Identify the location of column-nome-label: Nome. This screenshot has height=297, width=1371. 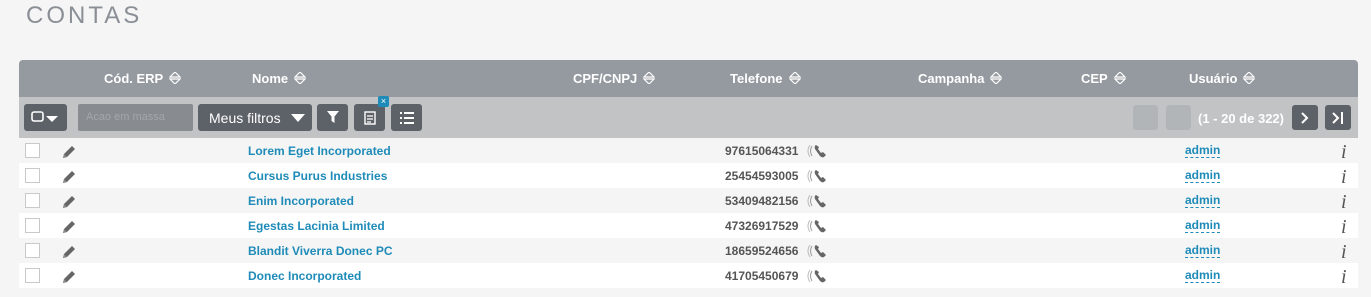
(270, 78).